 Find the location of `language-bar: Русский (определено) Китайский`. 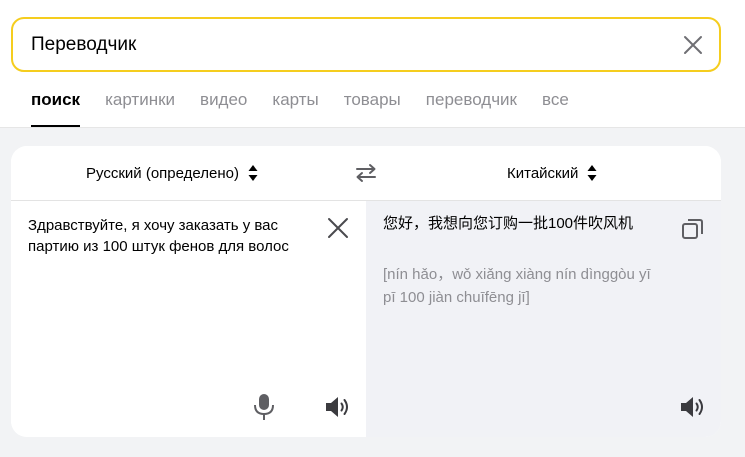

language-bar: Русский (определено) Китайский is located at coordinates (366, 173).